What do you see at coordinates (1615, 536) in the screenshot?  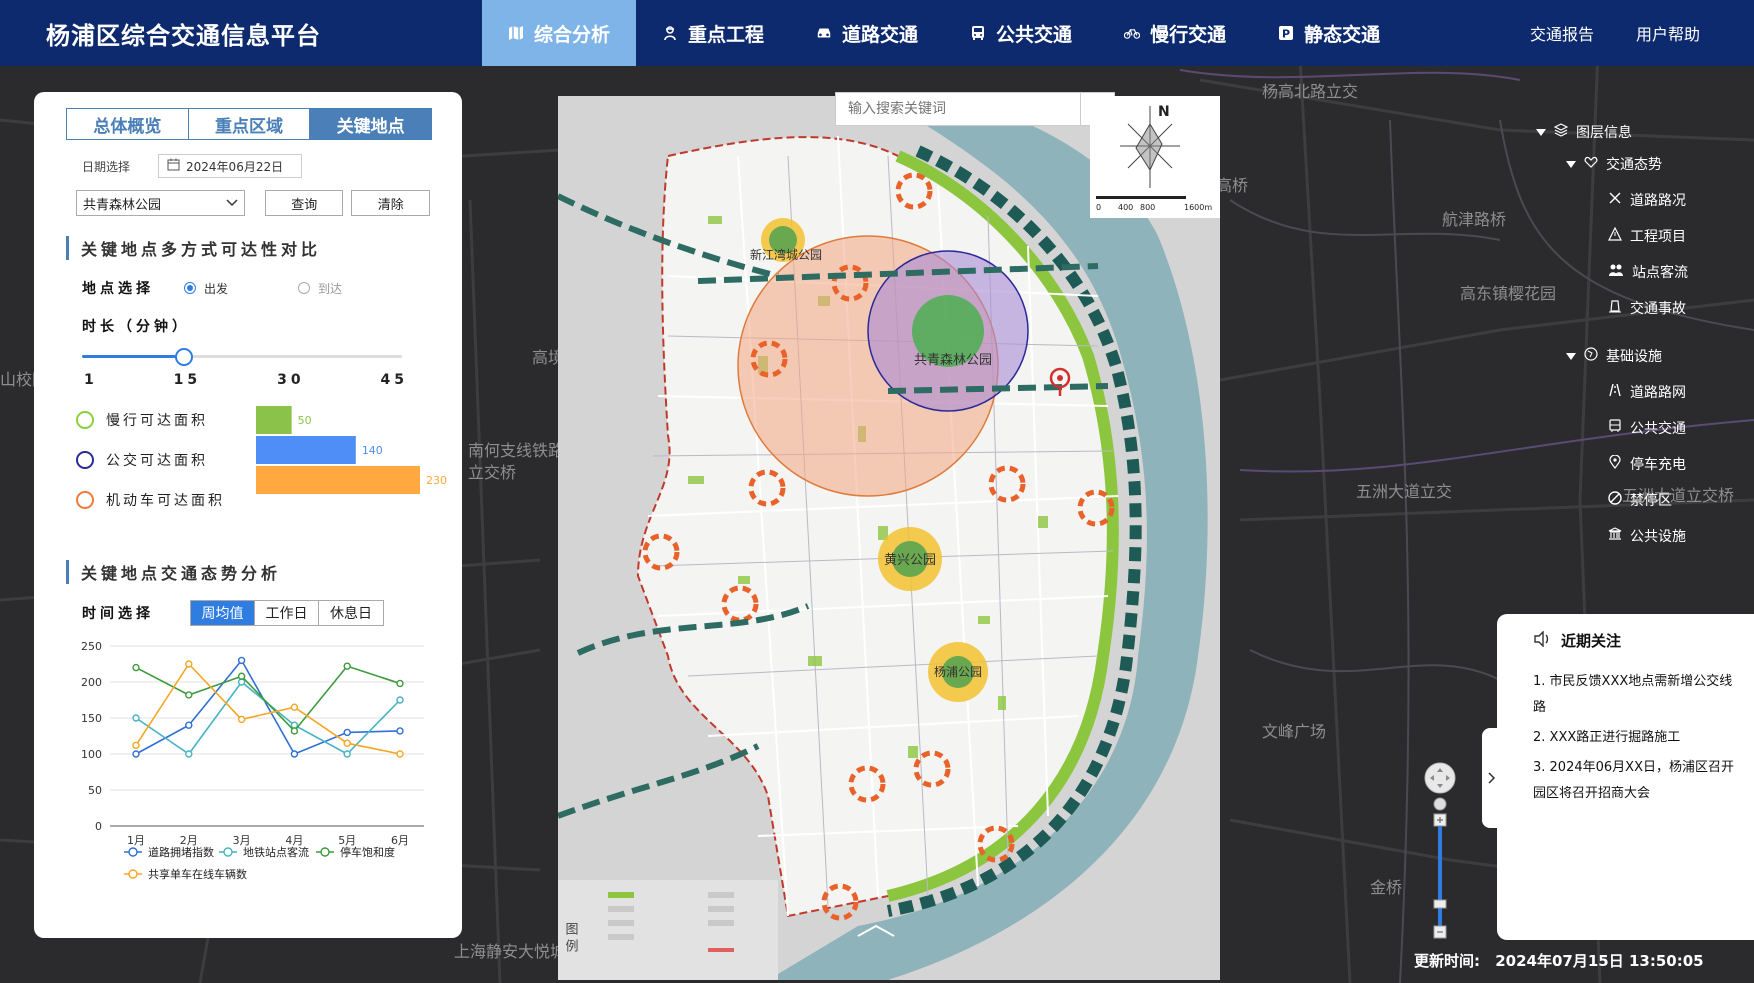 I see `building-icon` at bounding box center [1615, 536].